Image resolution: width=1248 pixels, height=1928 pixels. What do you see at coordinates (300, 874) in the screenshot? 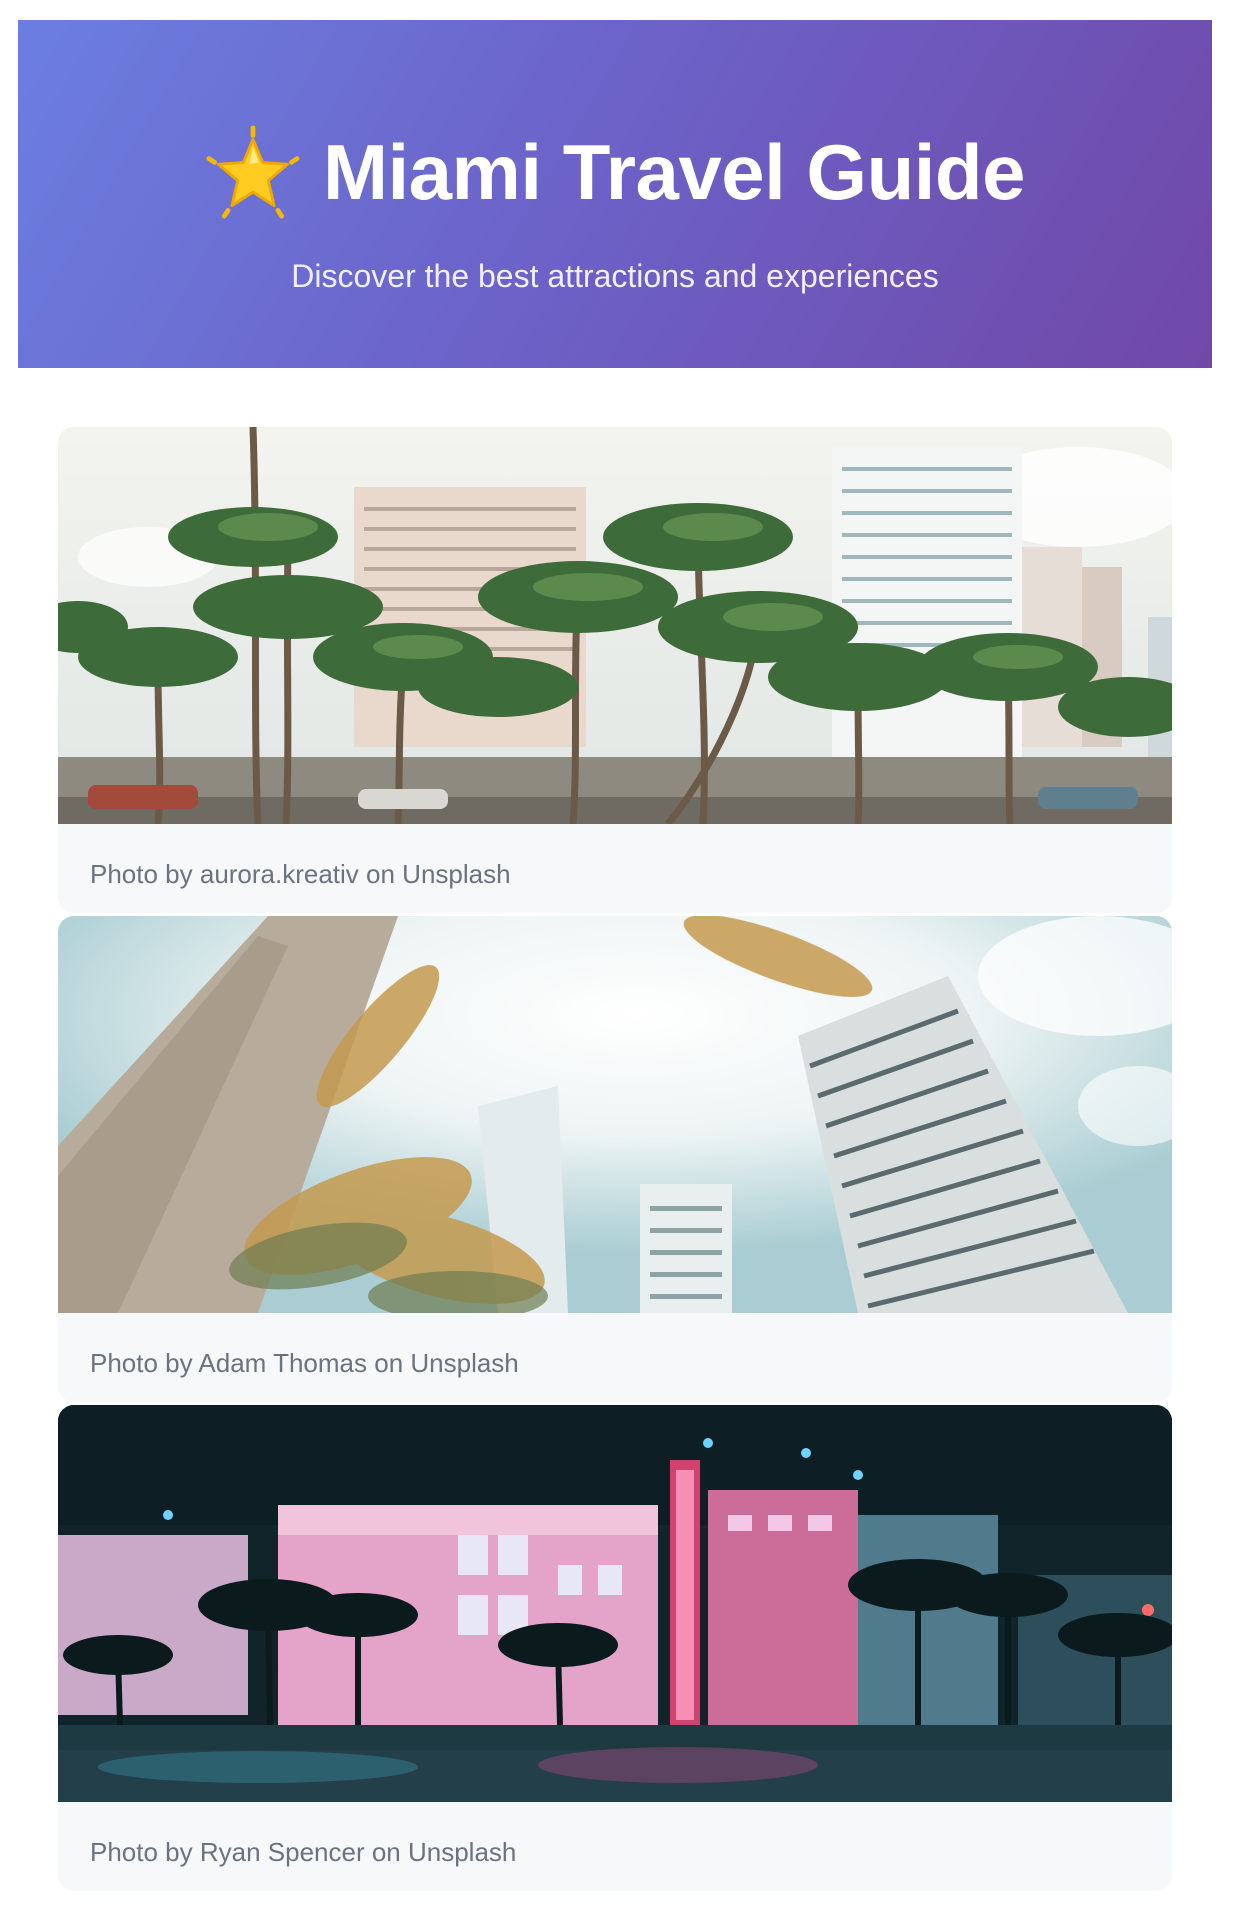
I see `photo-credit: Photo by aurora.kreativ on Unsplash` at bounding box center [300, 874].